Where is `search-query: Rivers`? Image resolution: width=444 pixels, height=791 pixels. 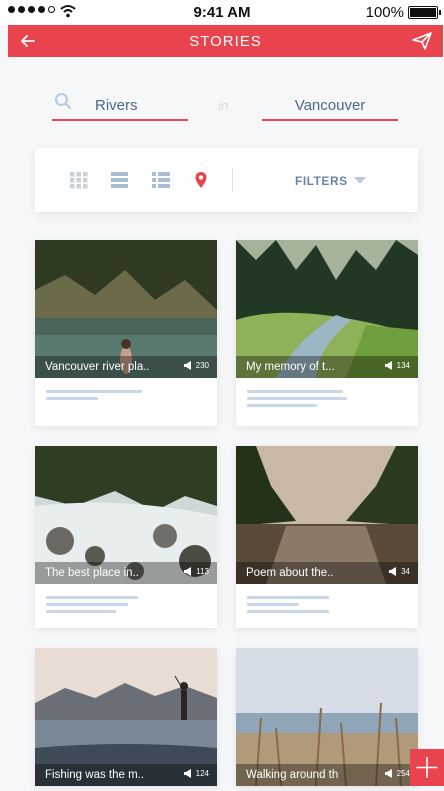
search-query: Rivers is located at coordinates (116, 105).